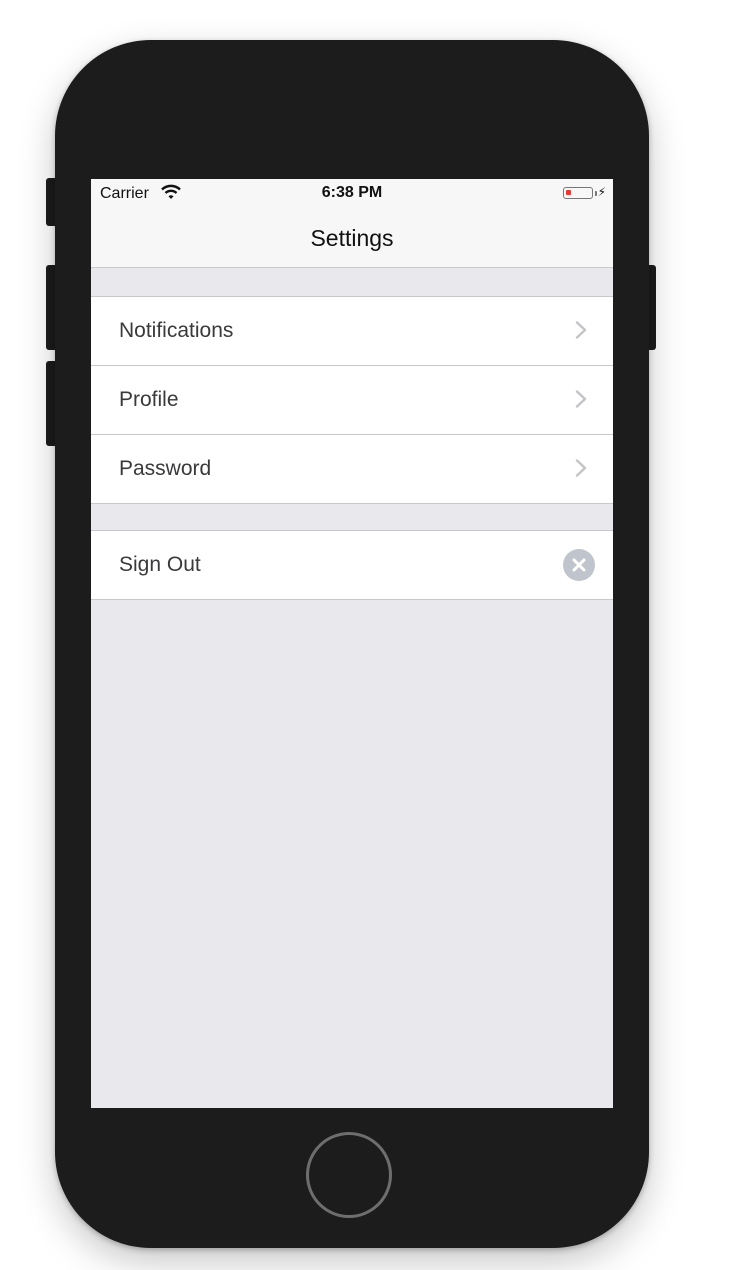 The image size is (750, 1270). I want to click on charging-bolt-icon: ⚡, so click(601, 192).